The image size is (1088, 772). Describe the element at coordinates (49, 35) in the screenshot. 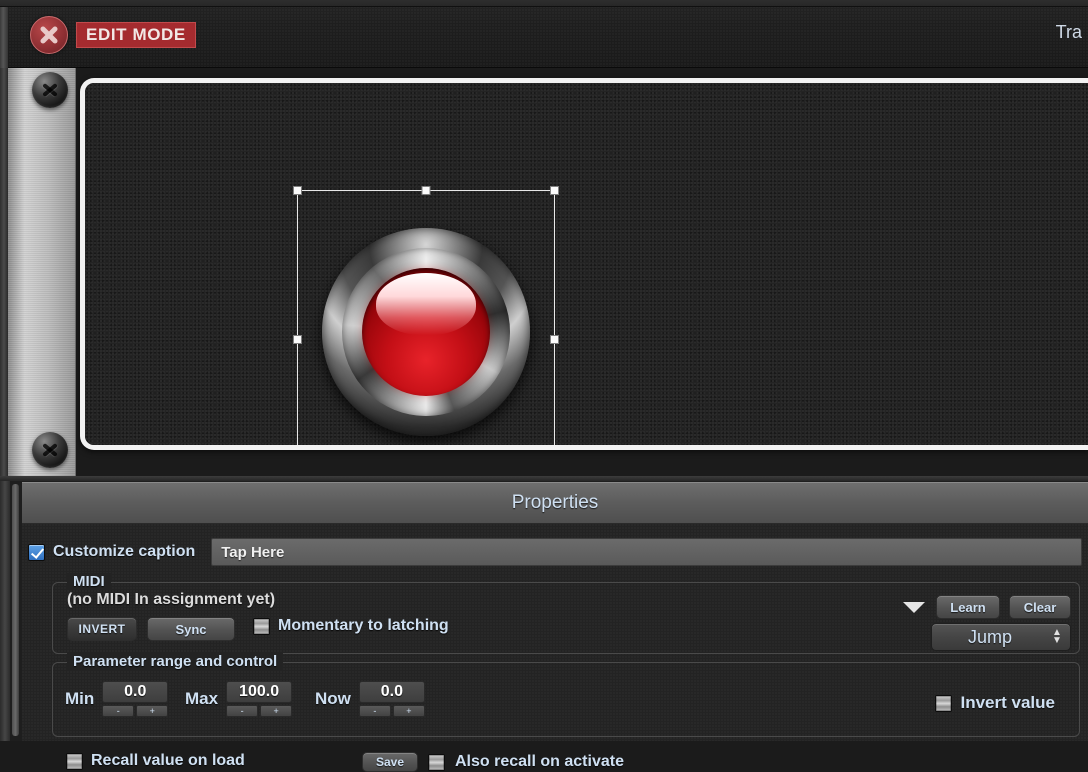

I see `wrench-cross-icon` at that location.